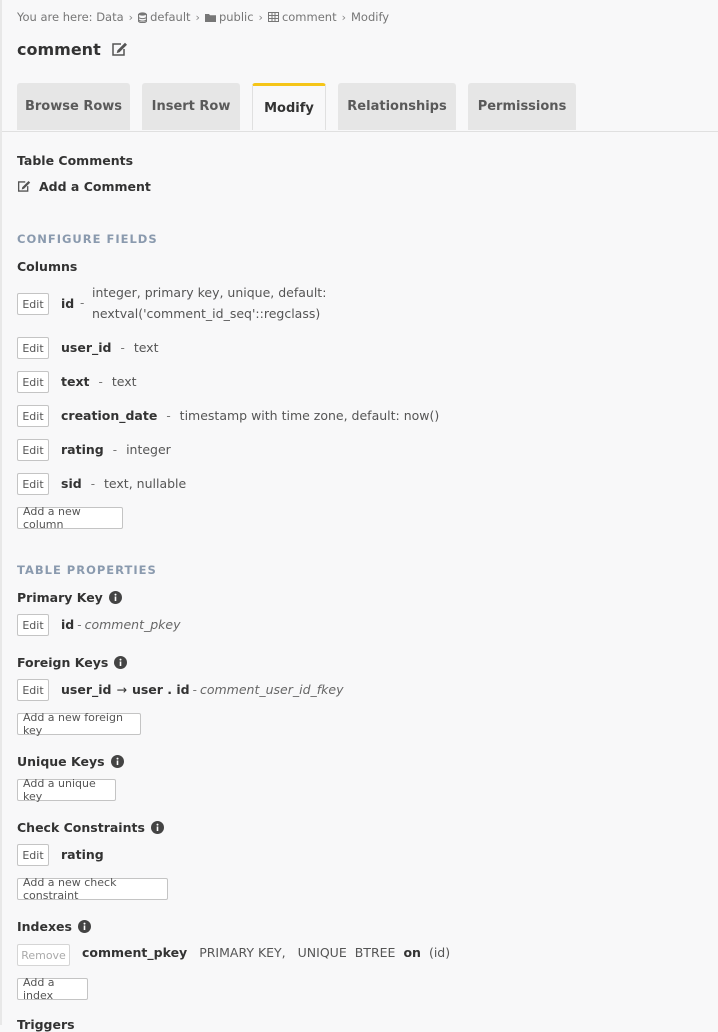 This screenshot has width=718, height=1032. I want to click on configure-fields-heading: CONFIGURE FIELDS, so click(87, 239).